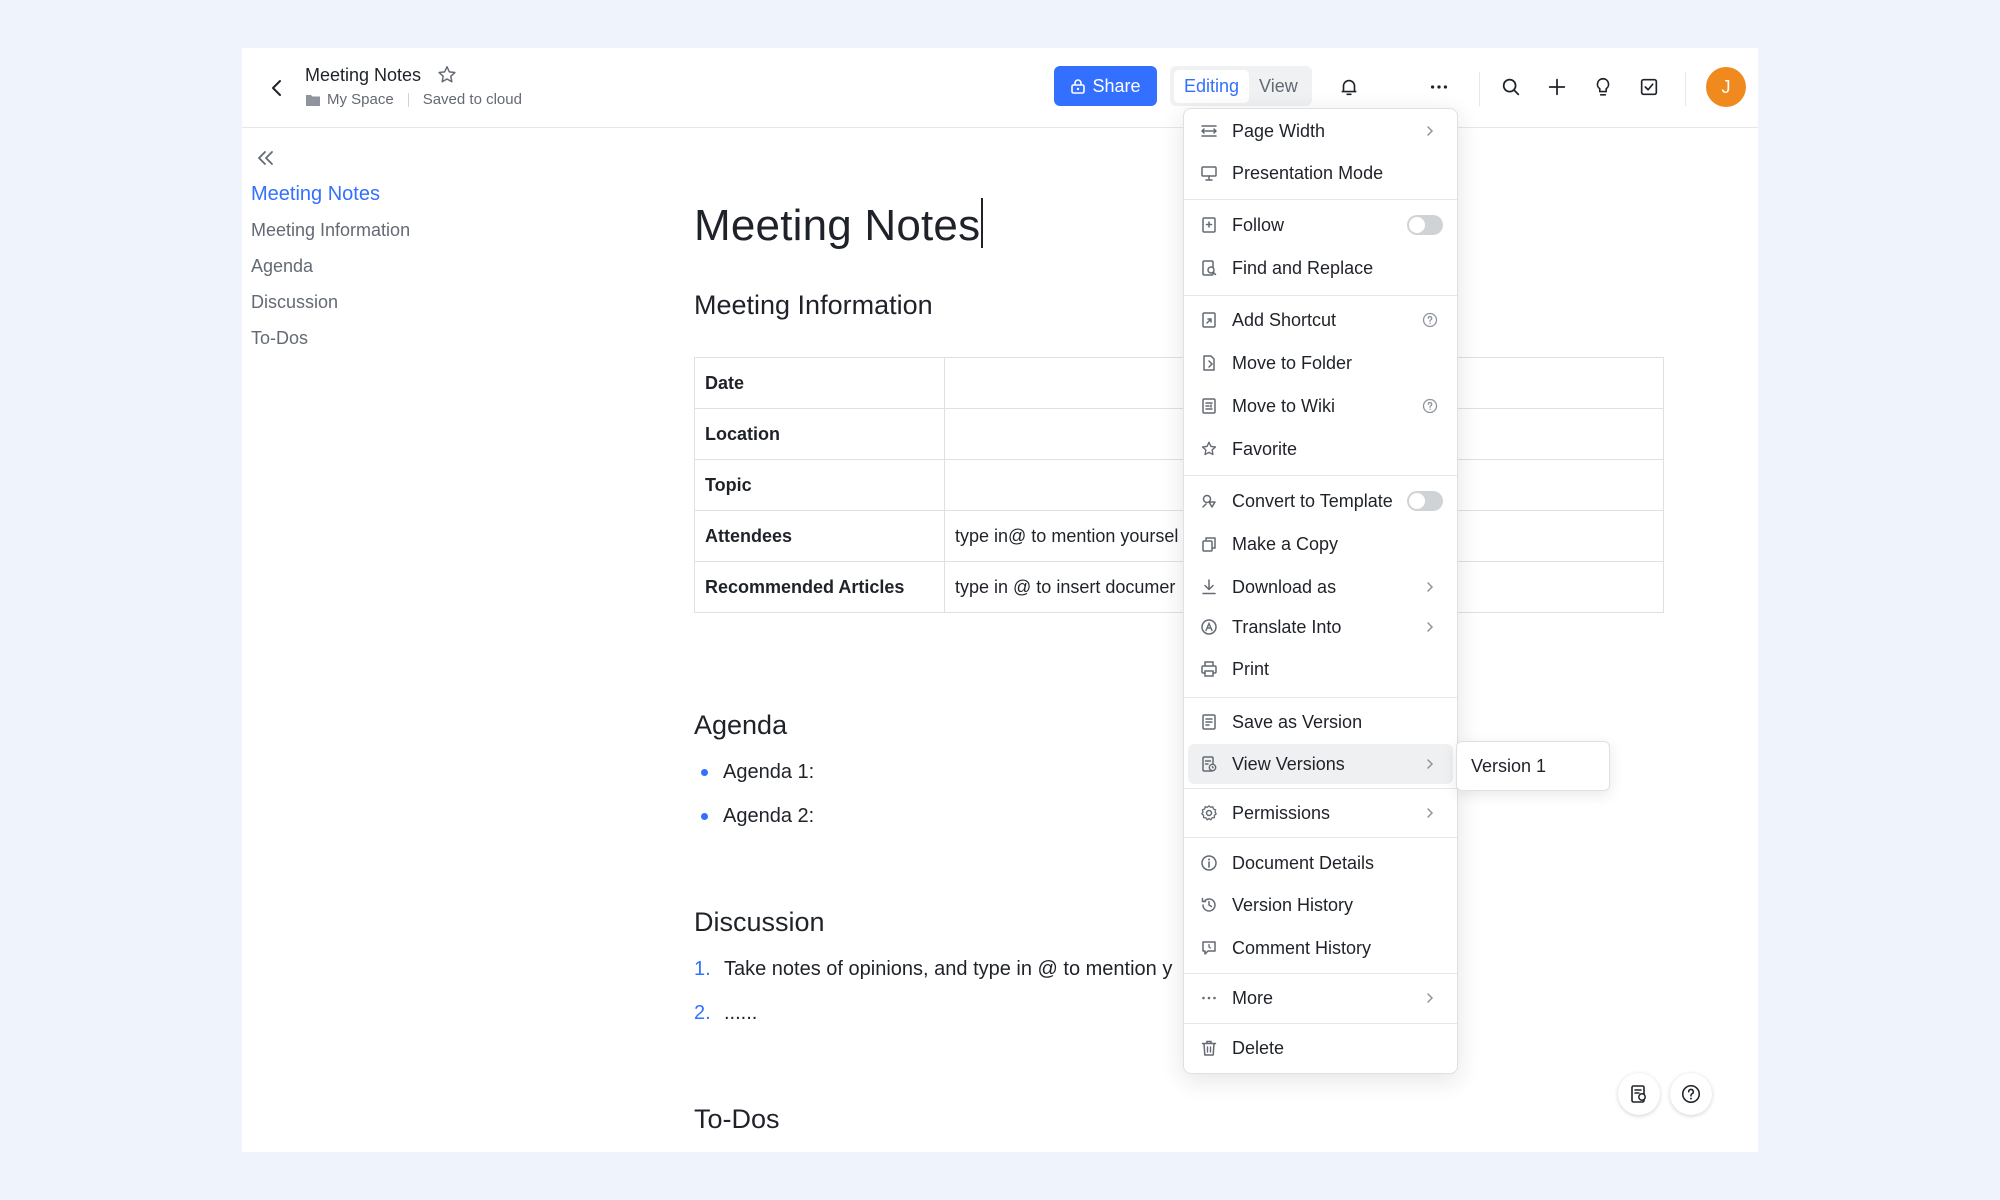  What do you see at coordinates (330, 302) in the screenshot?
I see `outline-item-discussion: Discussion` at bounding box center [330, 302].